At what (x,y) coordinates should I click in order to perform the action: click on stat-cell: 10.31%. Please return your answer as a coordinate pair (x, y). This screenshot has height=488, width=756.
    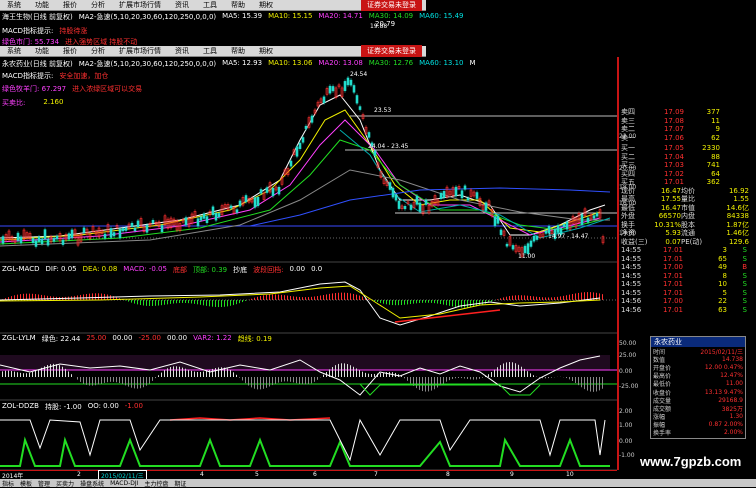
    Looking at the image, I should click on (665, 225).